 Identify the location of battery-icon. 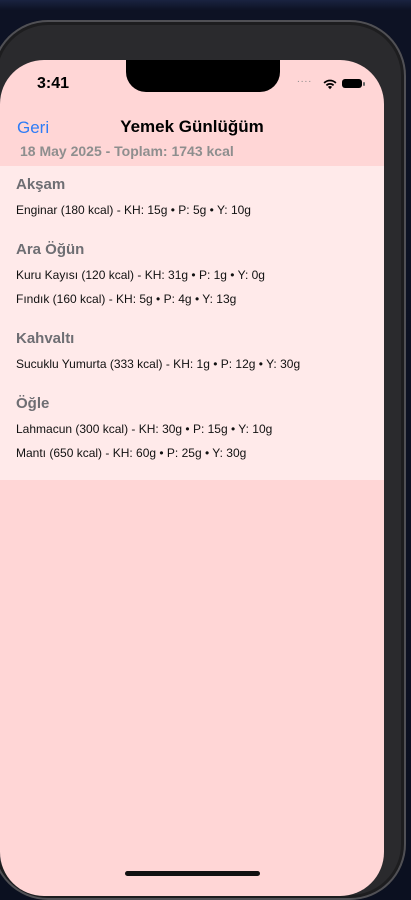
(353, 83).